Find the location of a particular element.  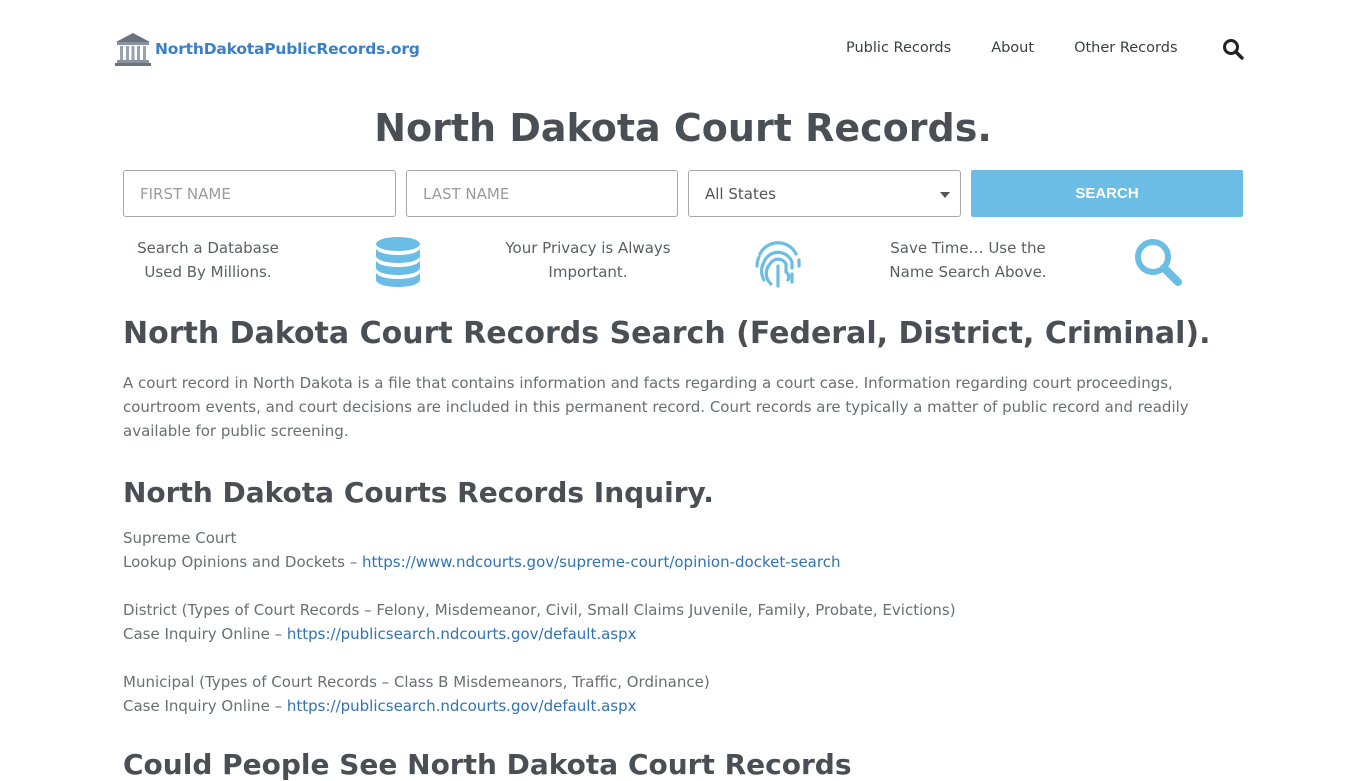

municipal-court-label: Case Inquiry Online – is located at coordinates (203, 706).